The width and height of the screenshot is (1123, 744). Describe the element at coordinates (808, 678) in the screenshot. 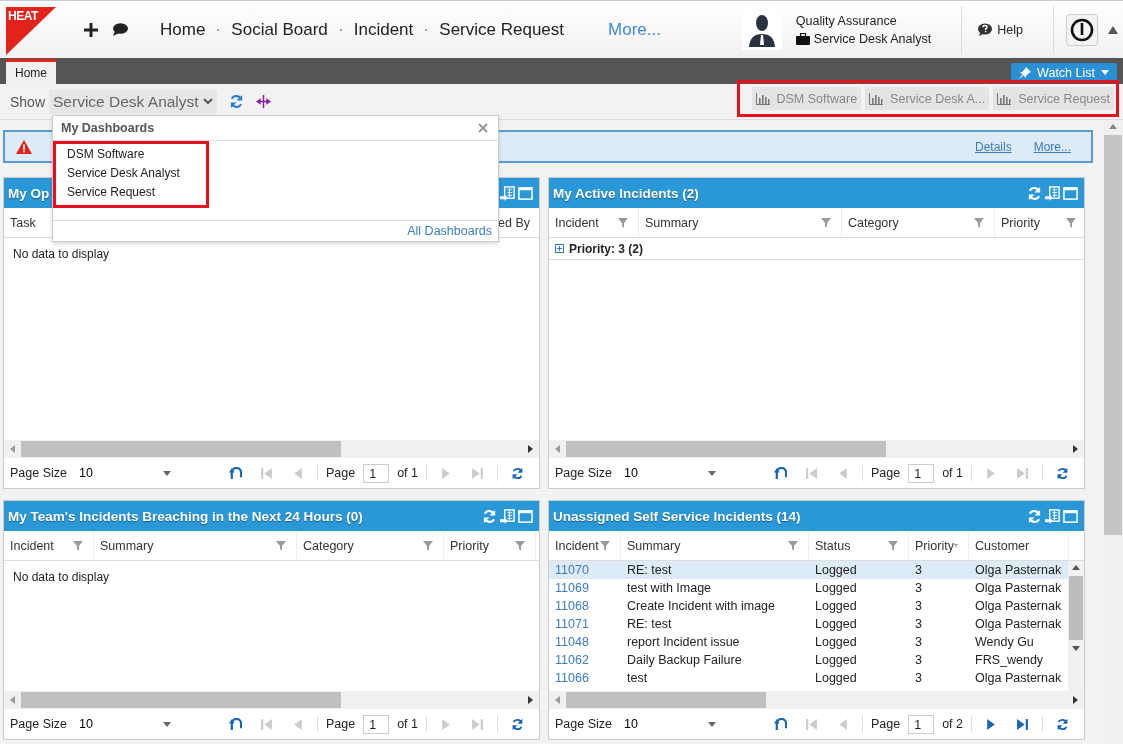

I see `table-row: 11066 test Logged 3 Olga Pasternak` at that location.